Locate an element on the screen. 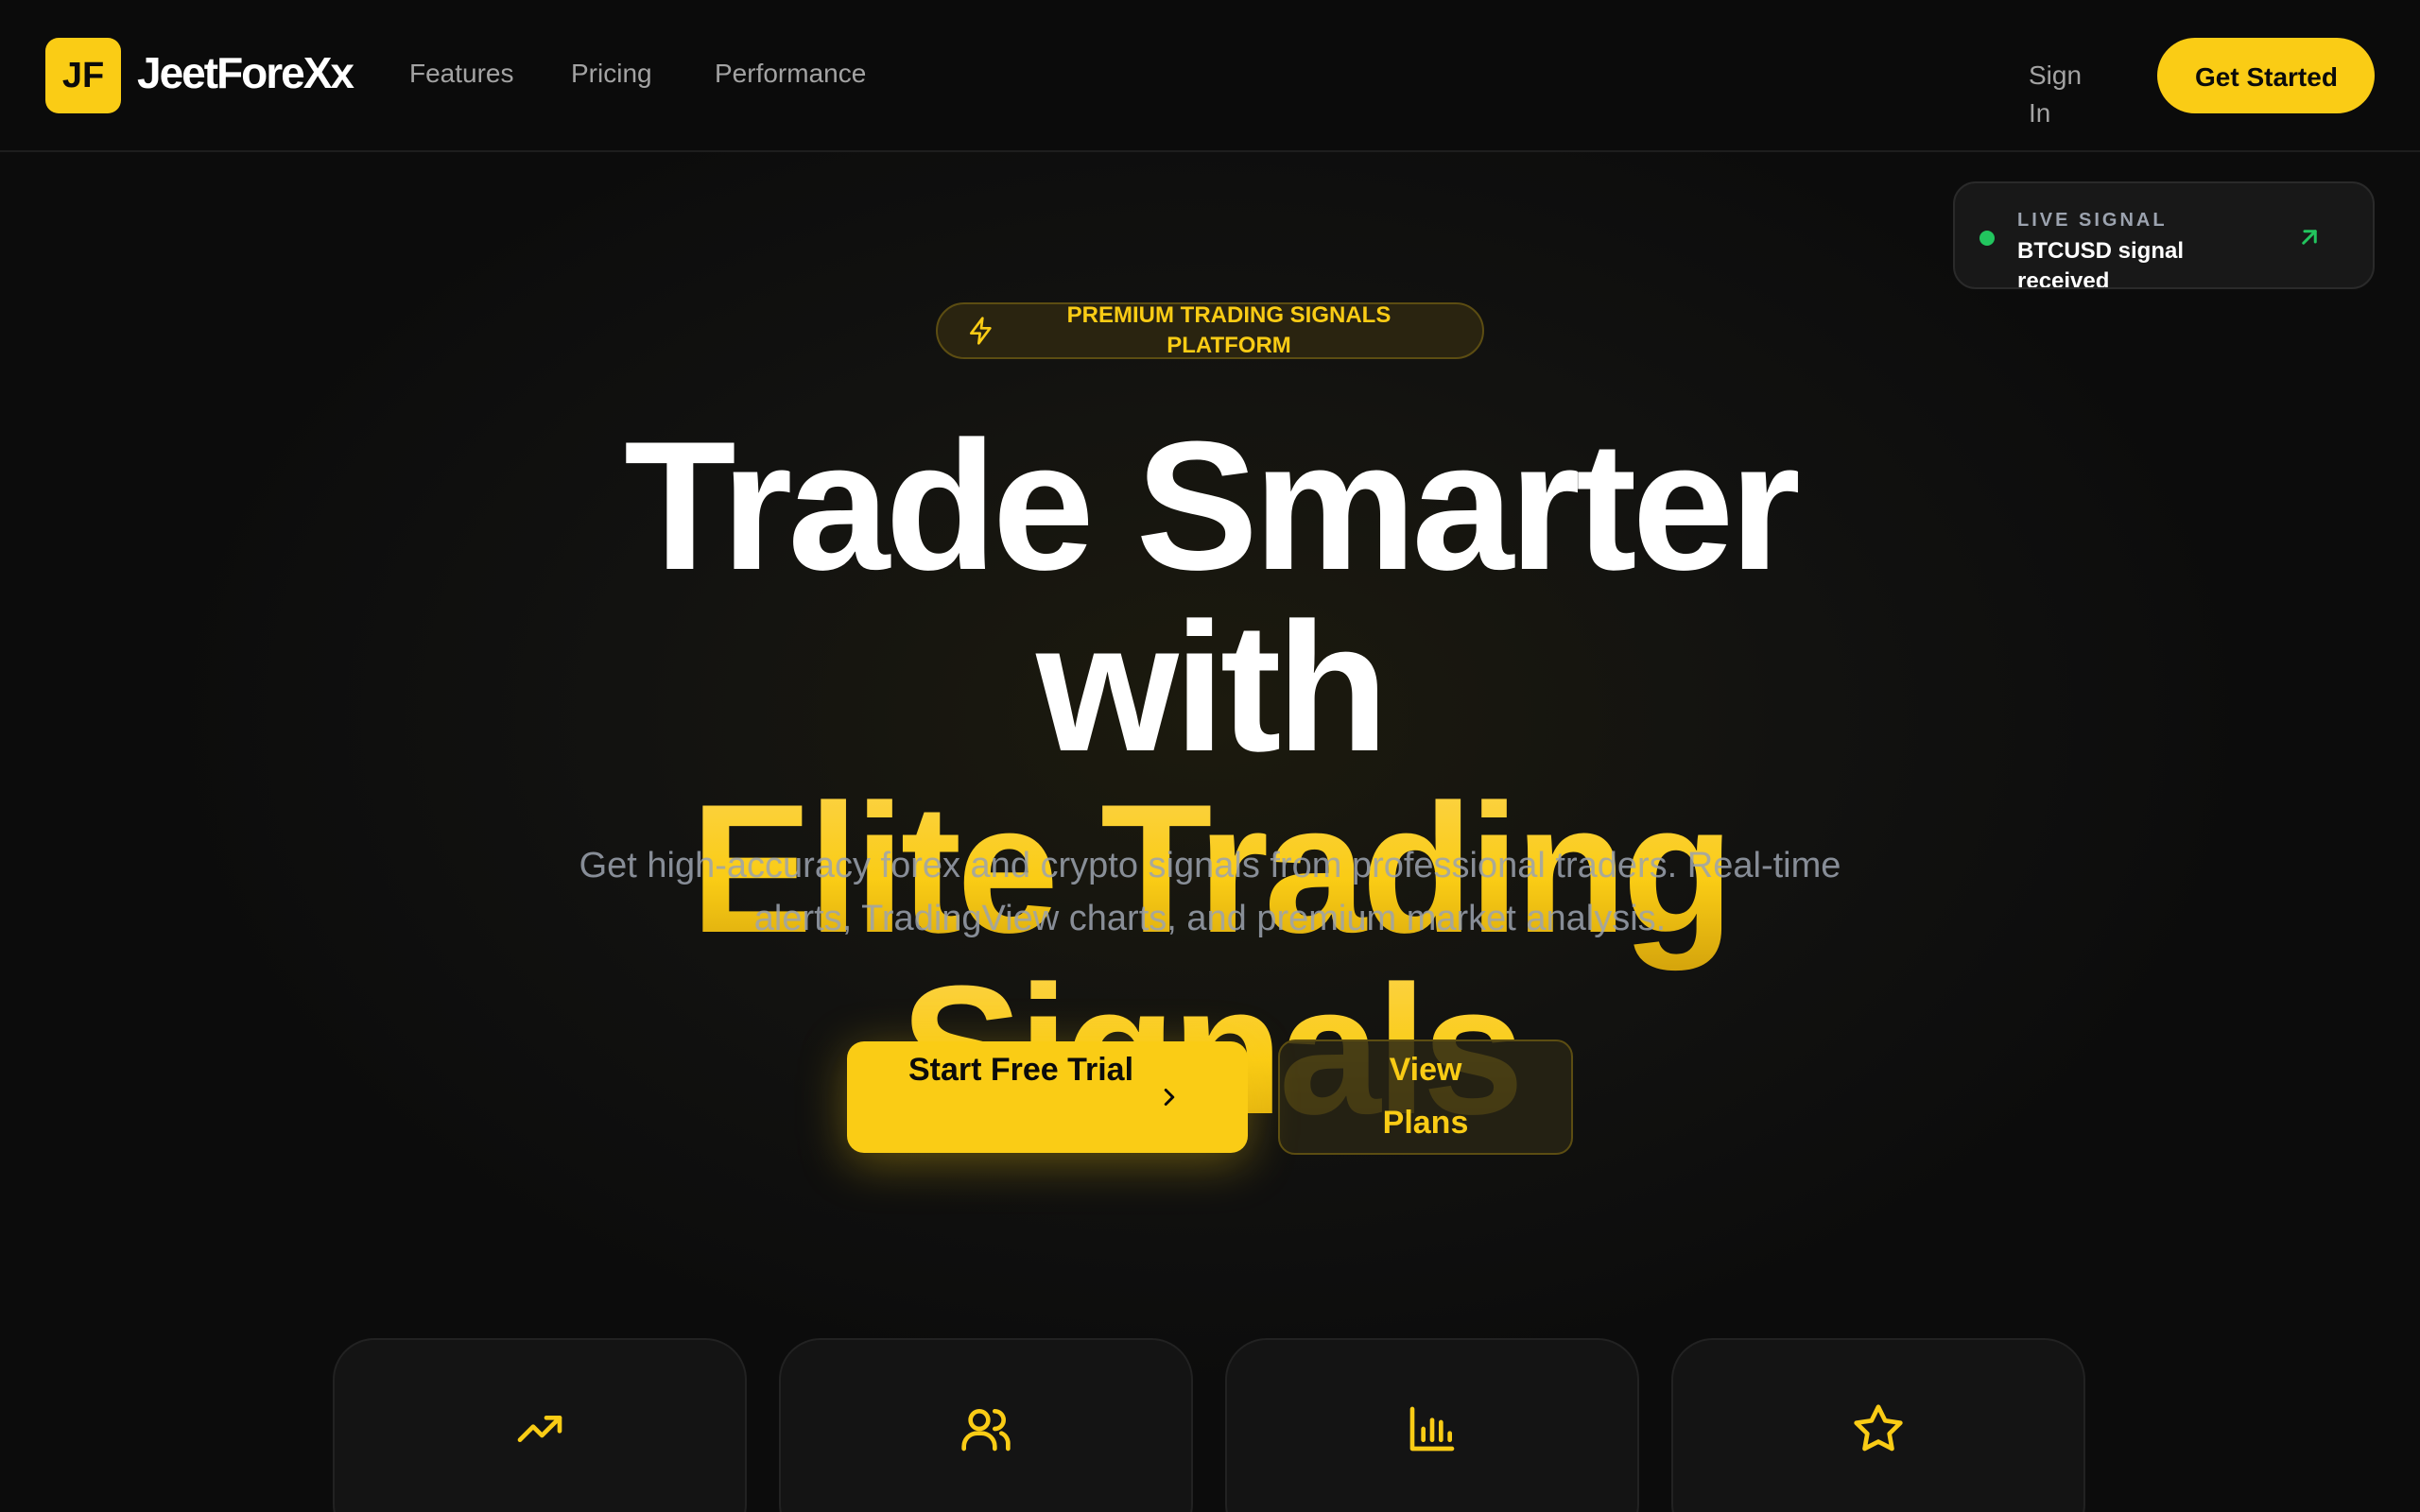 This screenshot has height=1512, width=2420. view-plans-label: View Plans is located at coordinates (1425, 1096).